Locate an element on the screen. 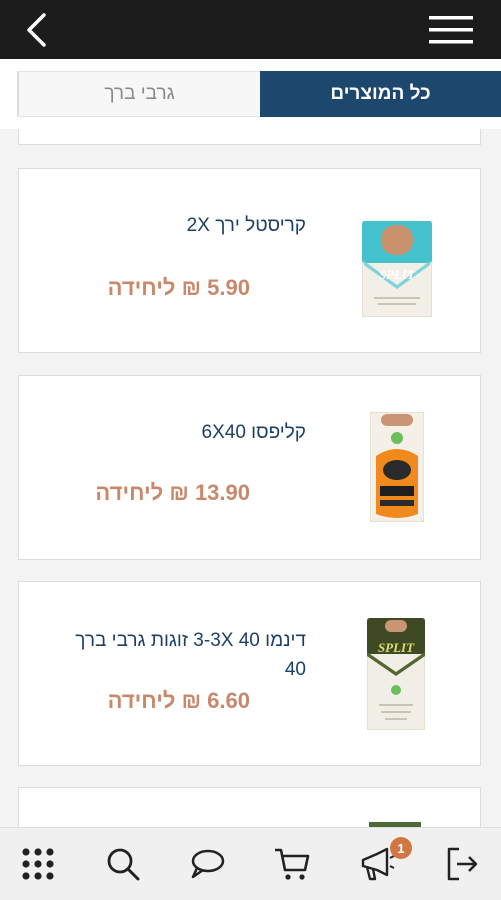 This screenshot has height=900, width=501. tab-all-products: כל המוצרים is located at coordinates (380, 94).